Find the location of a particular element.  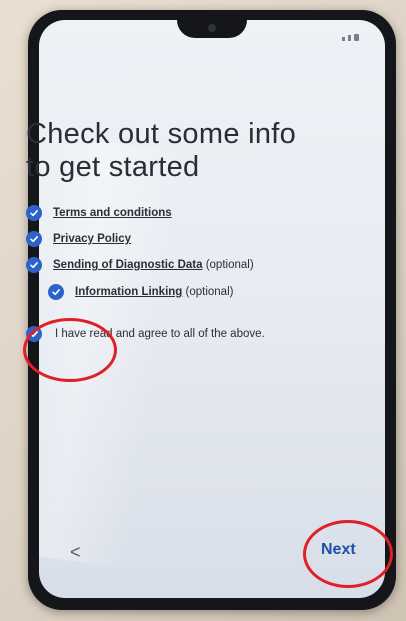

diagnostic-link: Sending of Diagnostic Data is located at coordinates (128, 265).